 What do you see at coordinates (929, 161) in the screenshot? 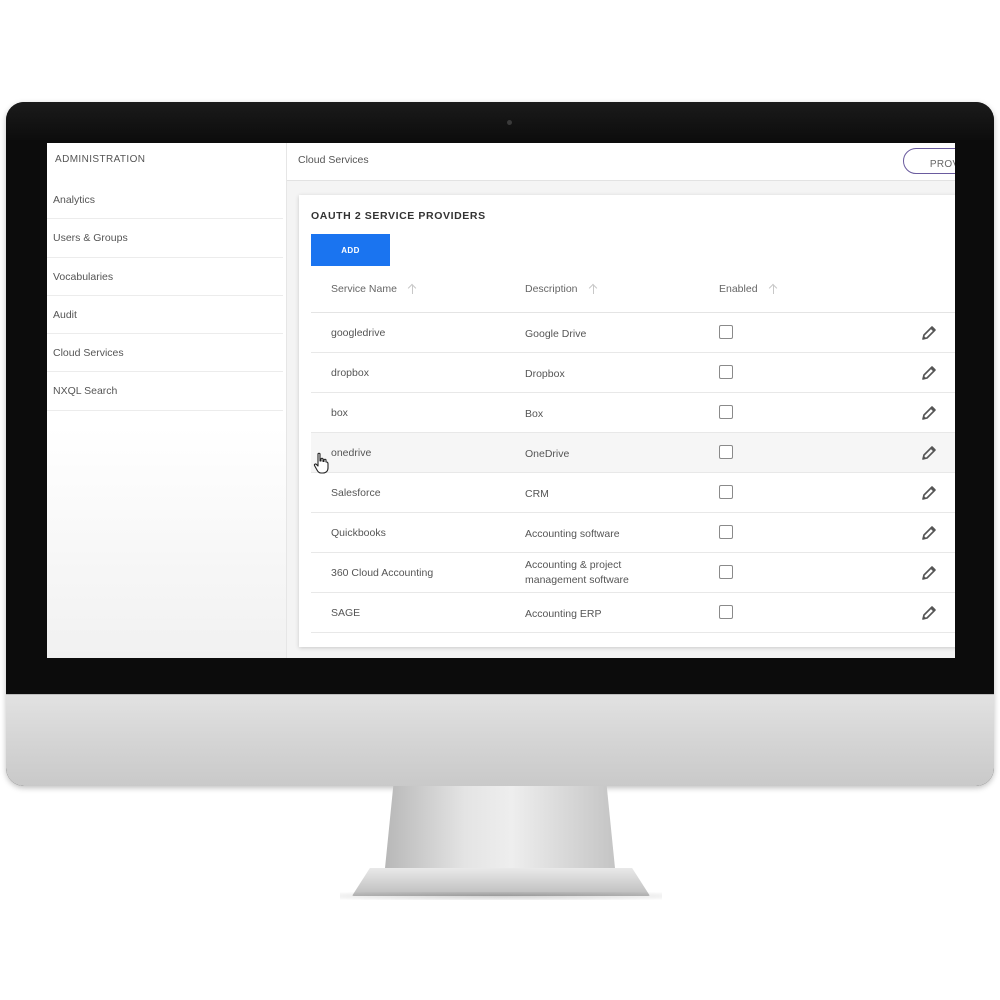
I see `providers-button: PROVID` at bounding box center [929, 161].